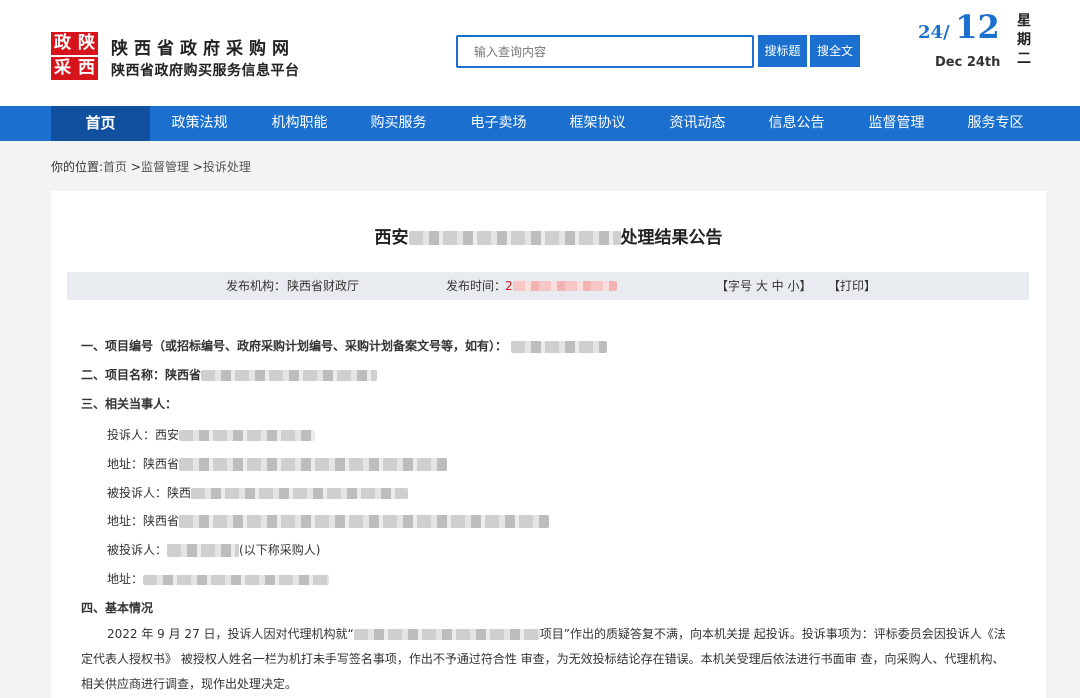  What do you see at coordinates (671, 238) in the screenshot?
I see `article-title-end: 处理结果公告` at bounding box center [671, 238].